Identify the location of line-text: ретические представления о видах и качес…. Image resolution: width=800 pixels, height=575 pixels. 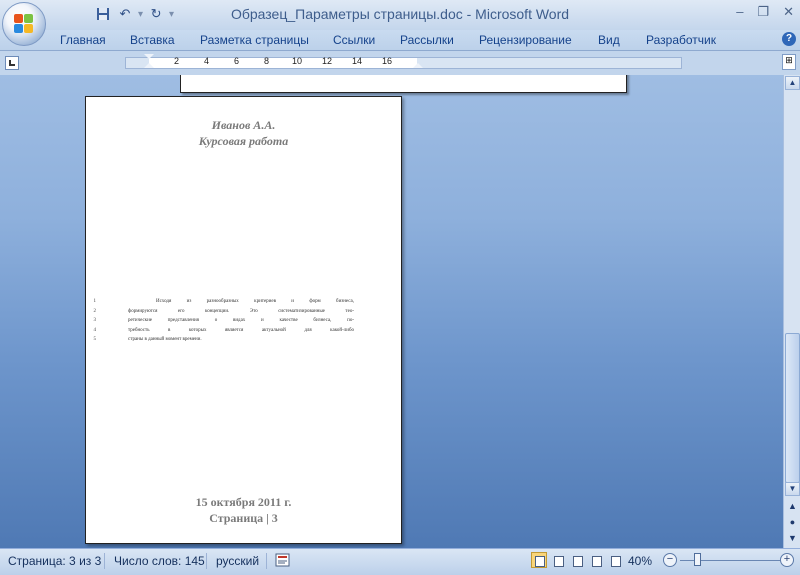
(241, 320).